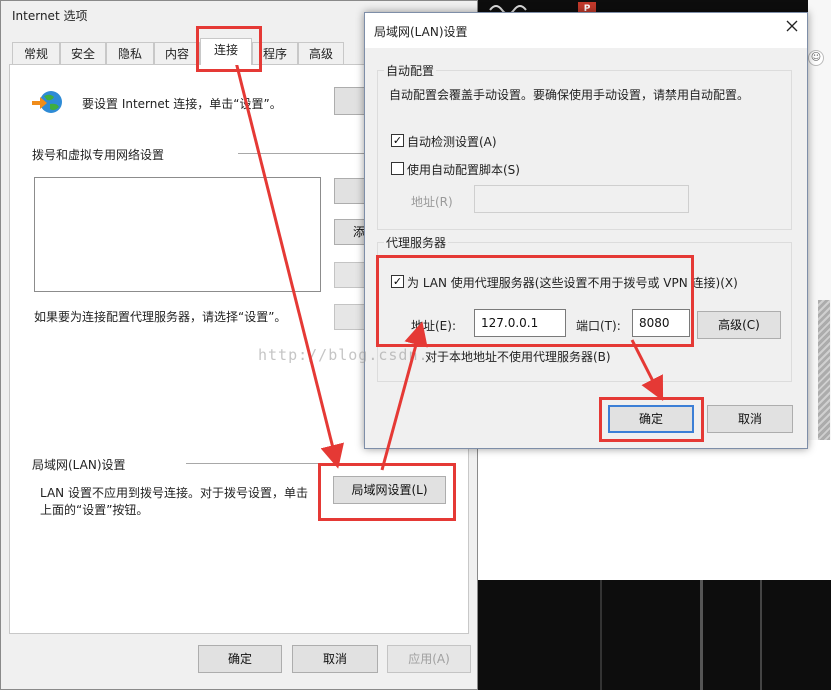 The image size is (831, 690). I want to click on use-proxy-checkbox: ✓, so click(397, 281).